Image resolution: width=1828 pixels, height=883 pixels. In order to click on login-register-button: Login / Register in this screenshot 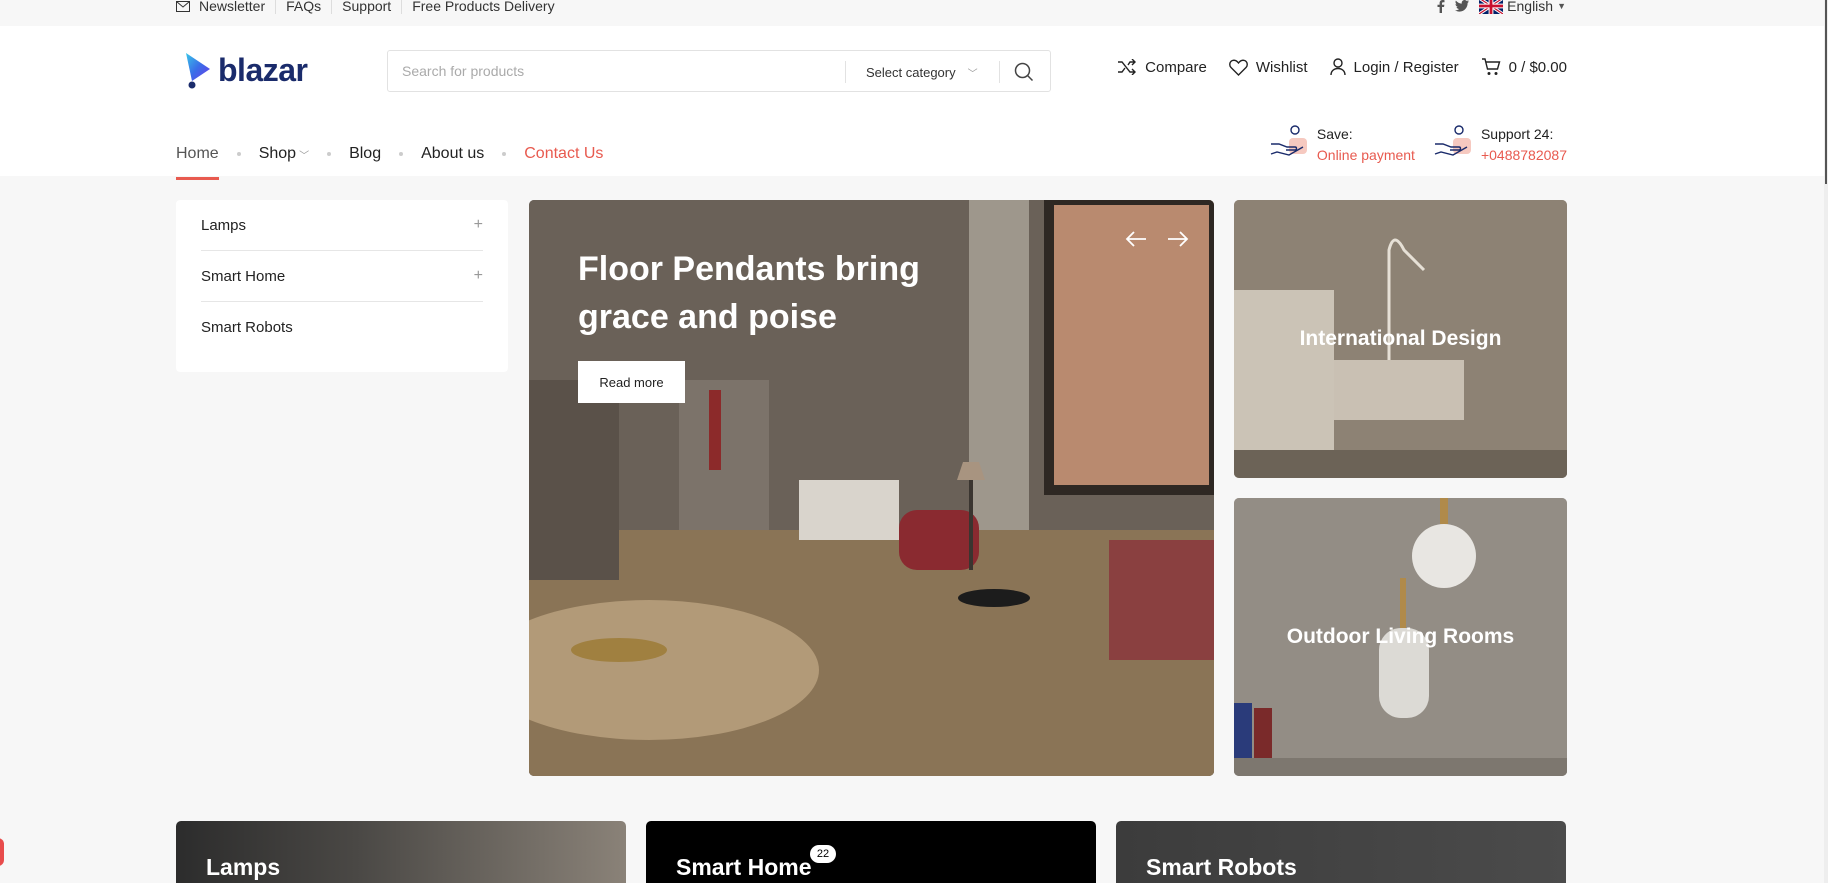, I will do `click(1394, 67)`.